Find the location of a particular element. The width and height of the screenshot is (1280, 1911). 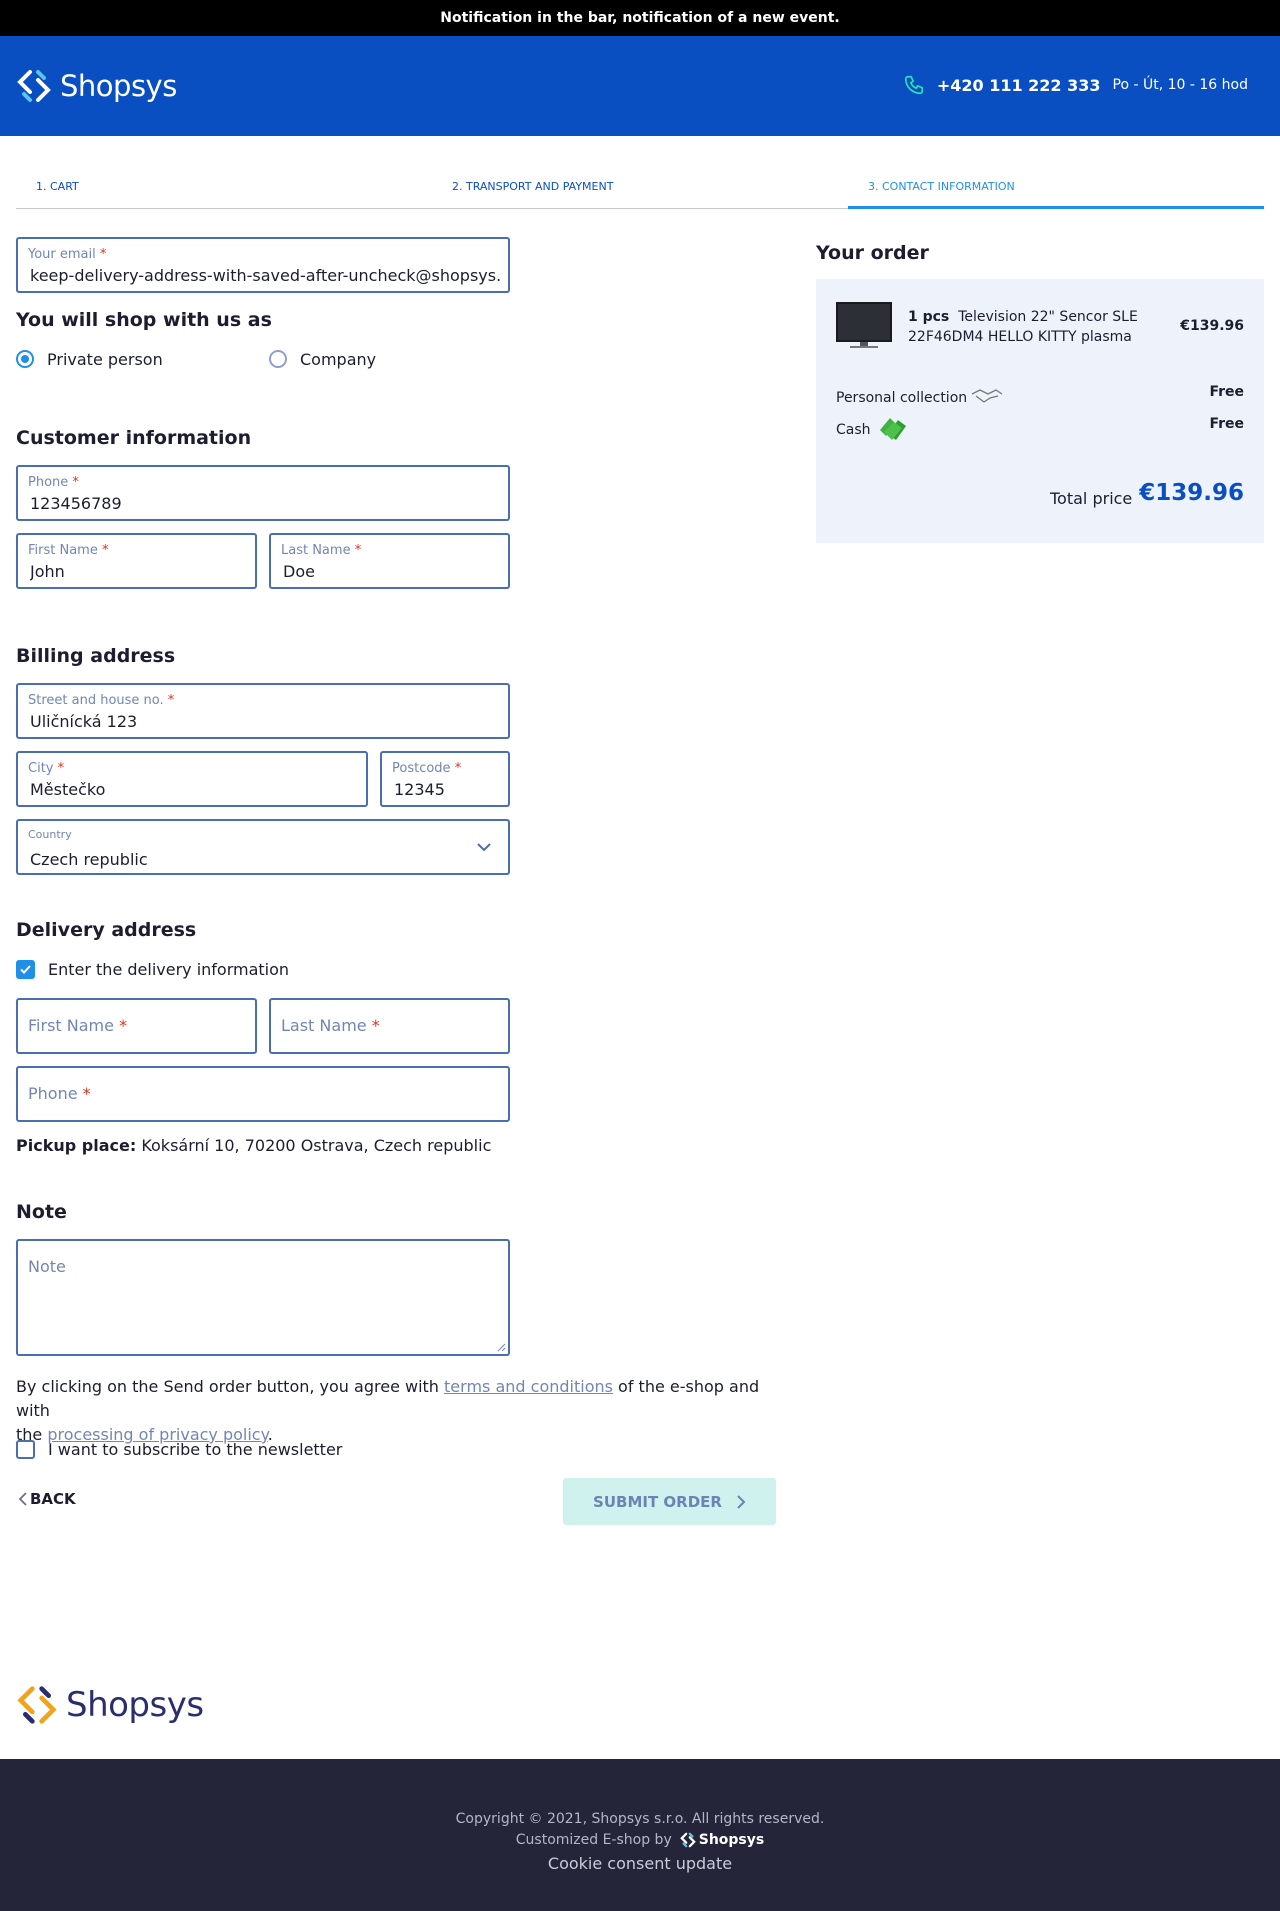

country-value: Czech republic is located at coordinates (89, 859).